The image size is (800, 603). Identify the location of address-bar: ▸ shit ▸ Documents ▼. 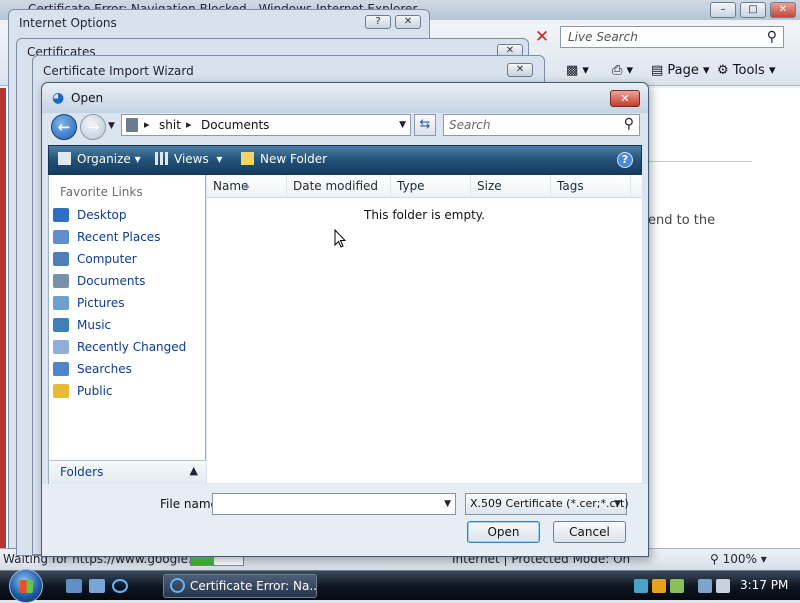
(266, 125).